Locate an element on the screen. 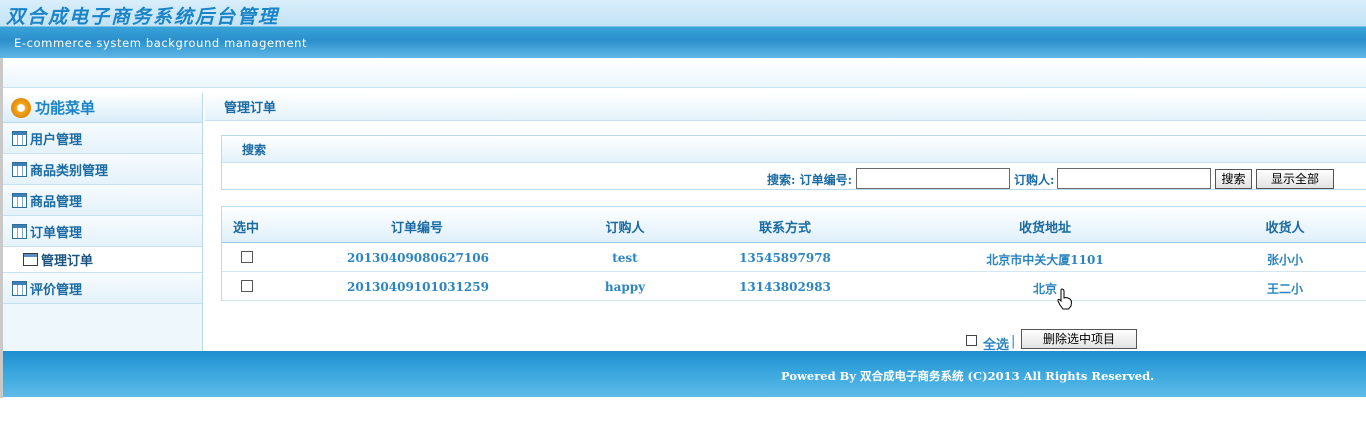 The height and width of the screenshot is (440, 1366). search-panel-title: 搜索 is located at coordinates (254, 149).